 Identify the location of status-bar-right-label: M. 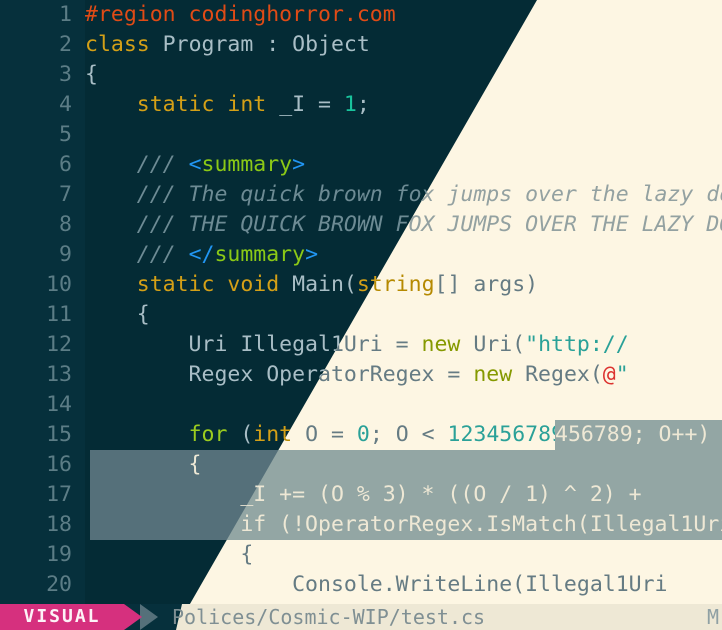
(712, 617).